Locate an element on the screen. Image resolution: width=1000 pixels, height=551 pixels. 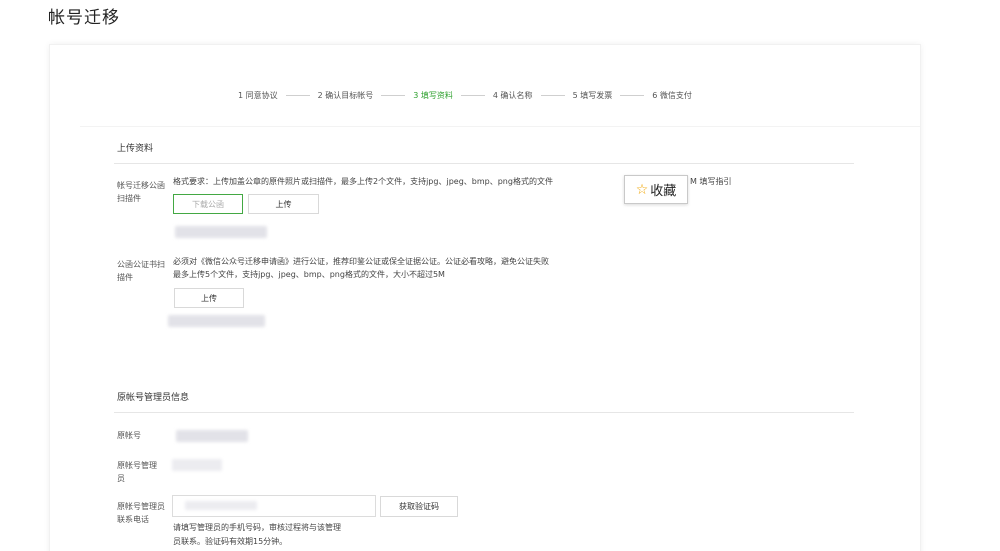
original-account-label: 原帐号 is located at coordinates (129, 435).